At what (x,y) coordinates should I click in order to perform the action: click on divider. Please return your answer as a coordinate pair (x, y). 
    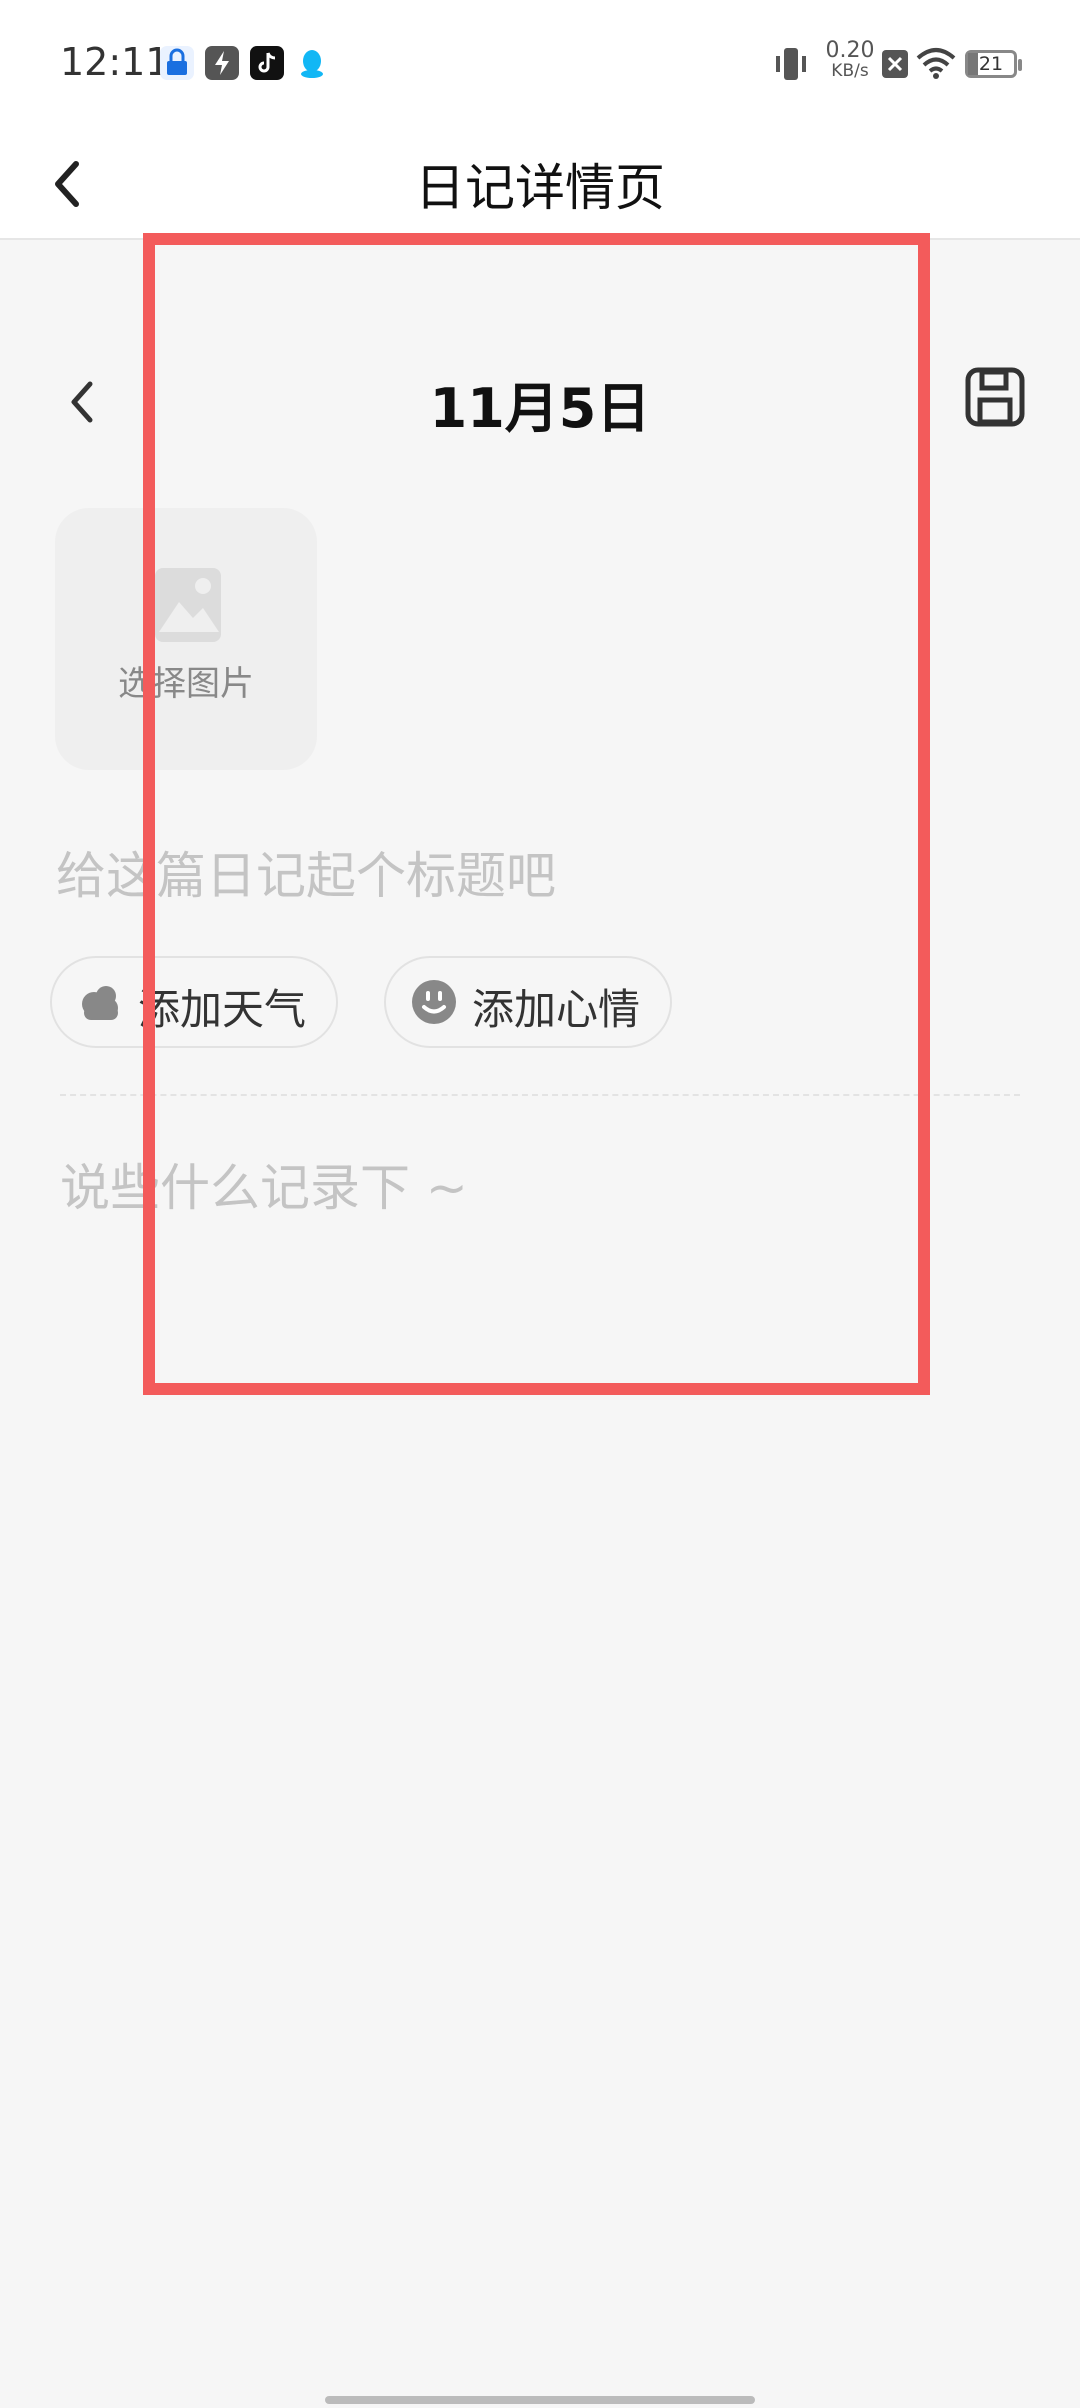
    Looking at the image, I should click on (540, 1095).